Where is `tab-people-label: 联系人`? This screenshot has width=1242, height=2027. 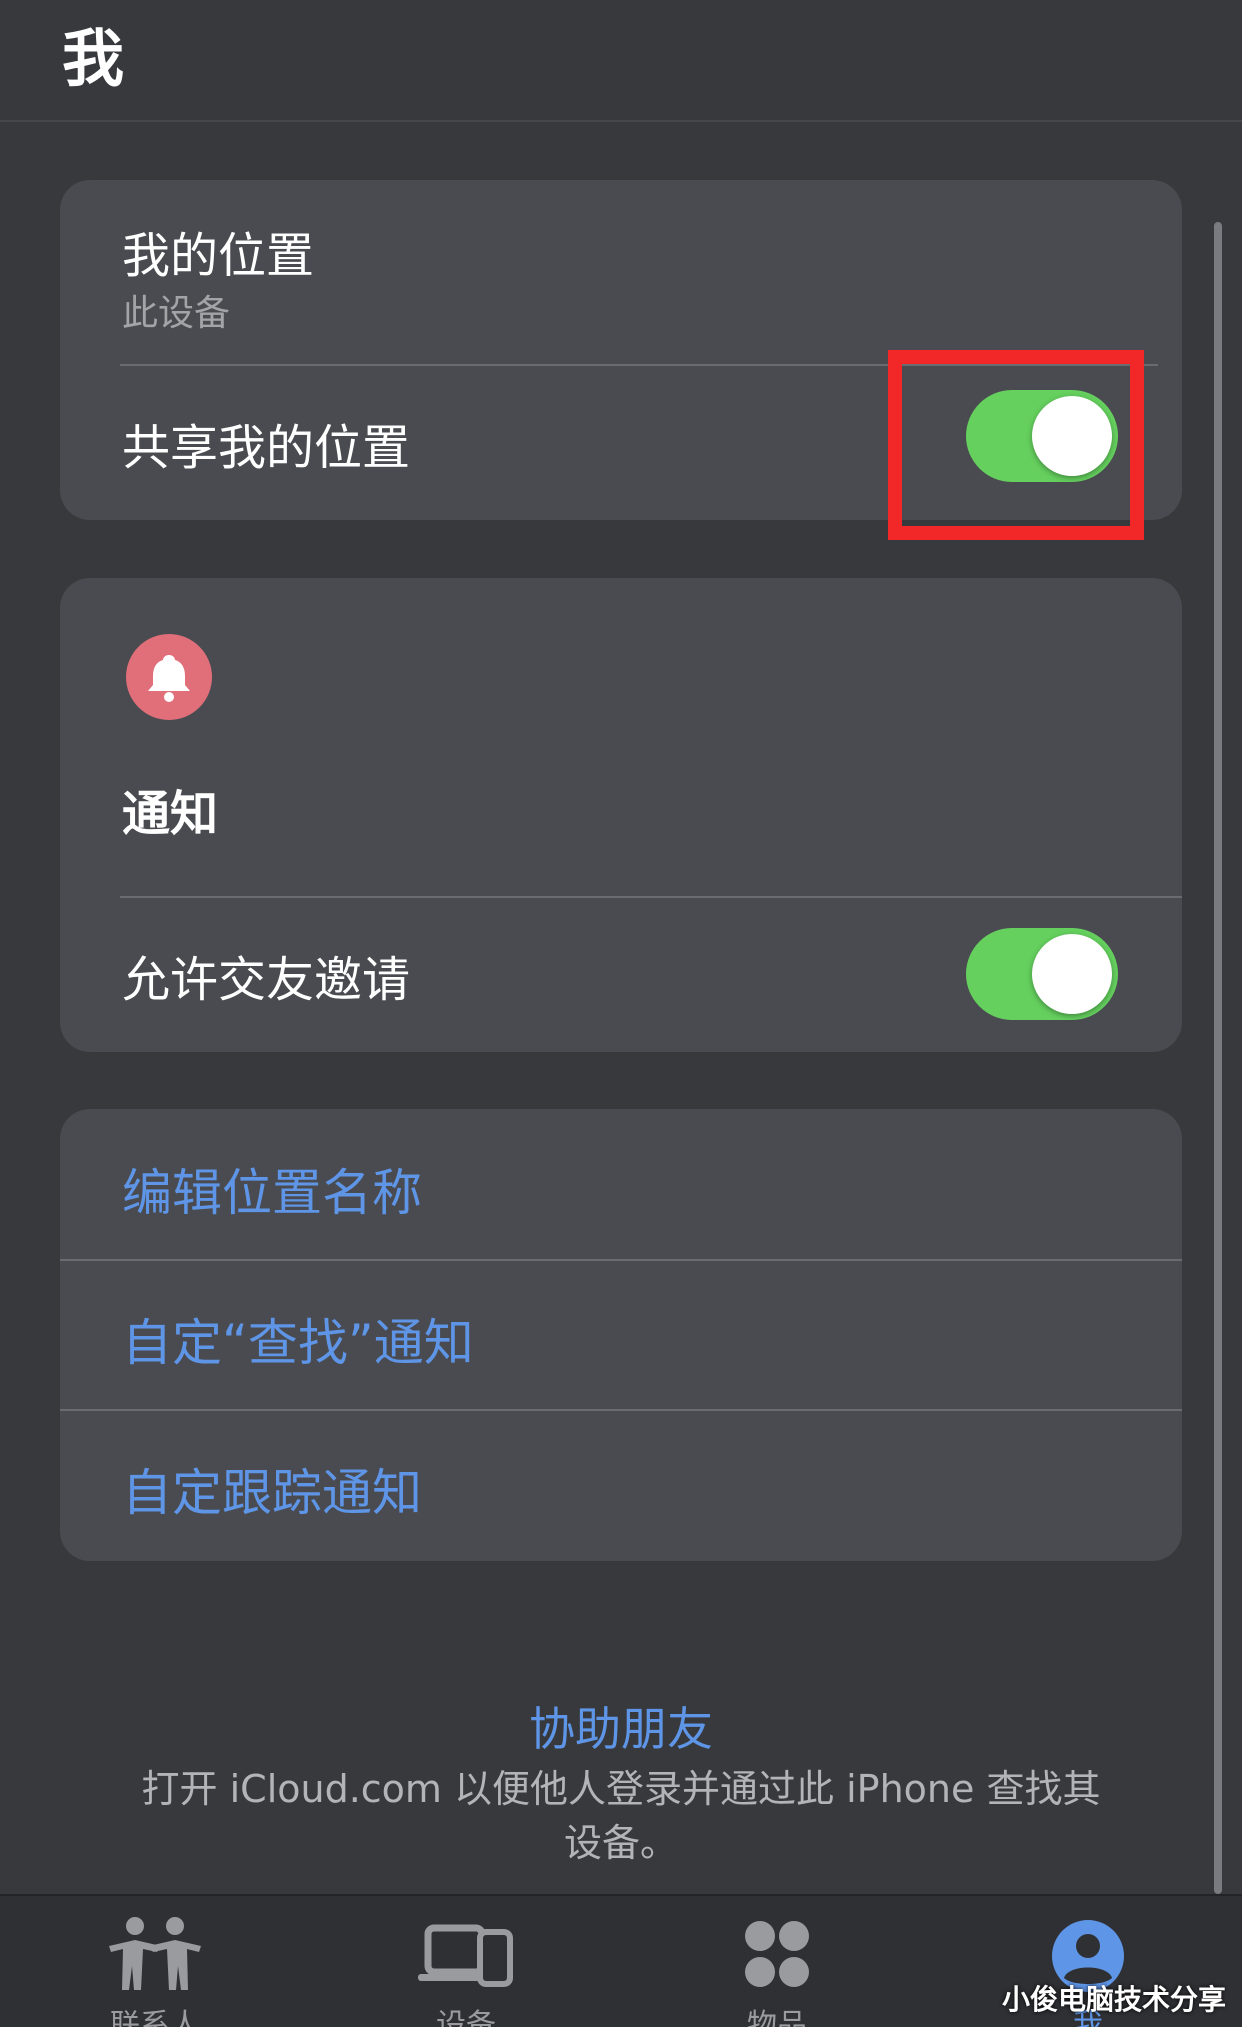
tab-people-label: 联系人 is located at coordinates (155, 2017).